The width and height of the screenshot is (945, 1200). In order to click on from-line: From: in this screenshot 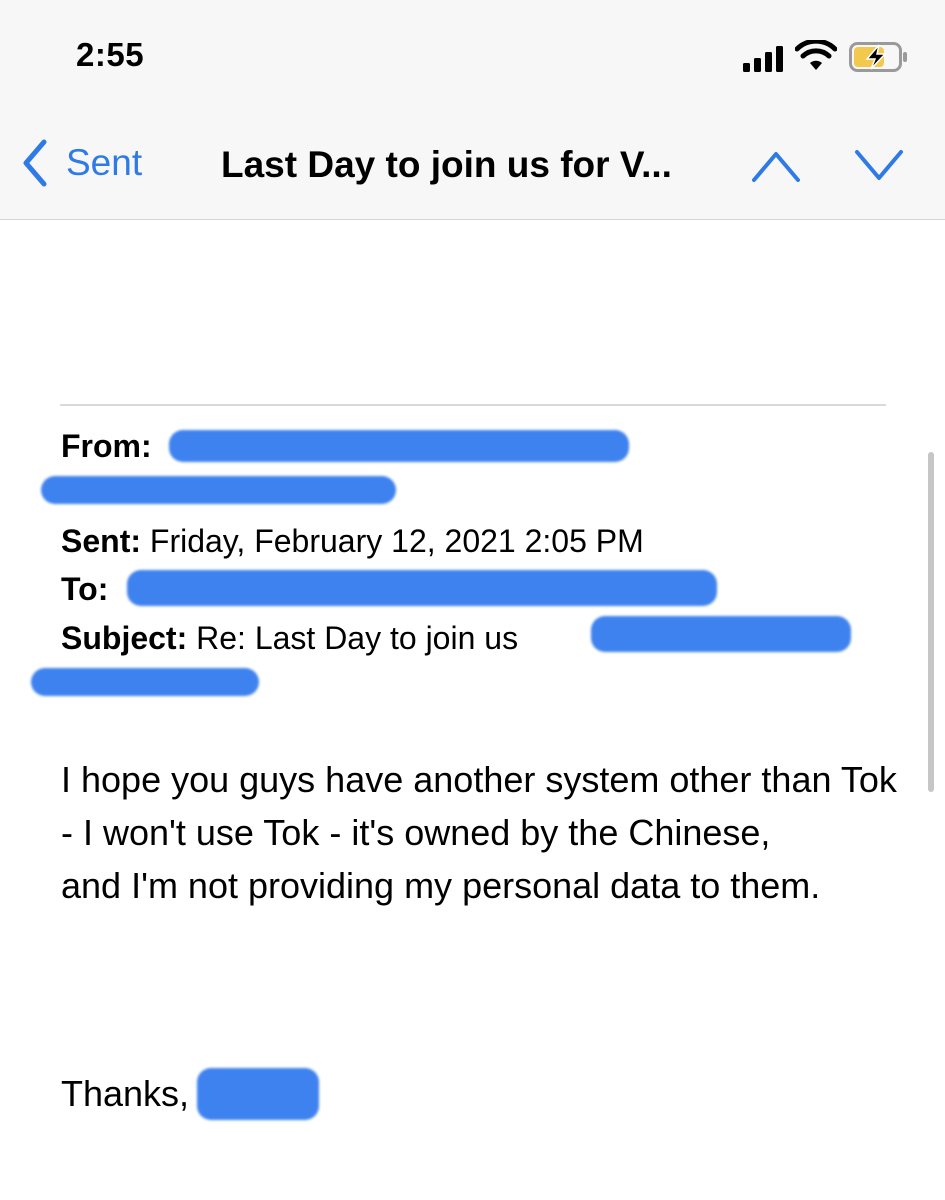, I will do `click(106, 446)`.